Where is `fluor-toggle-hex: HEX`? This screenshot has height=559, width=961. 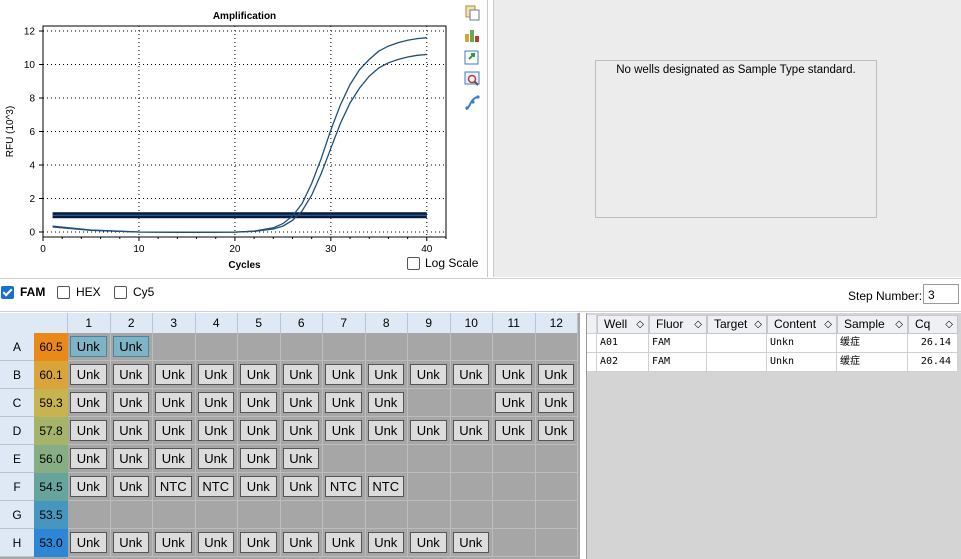
fluor-toggle-hex: HEX is located at coordinates (79, 292).